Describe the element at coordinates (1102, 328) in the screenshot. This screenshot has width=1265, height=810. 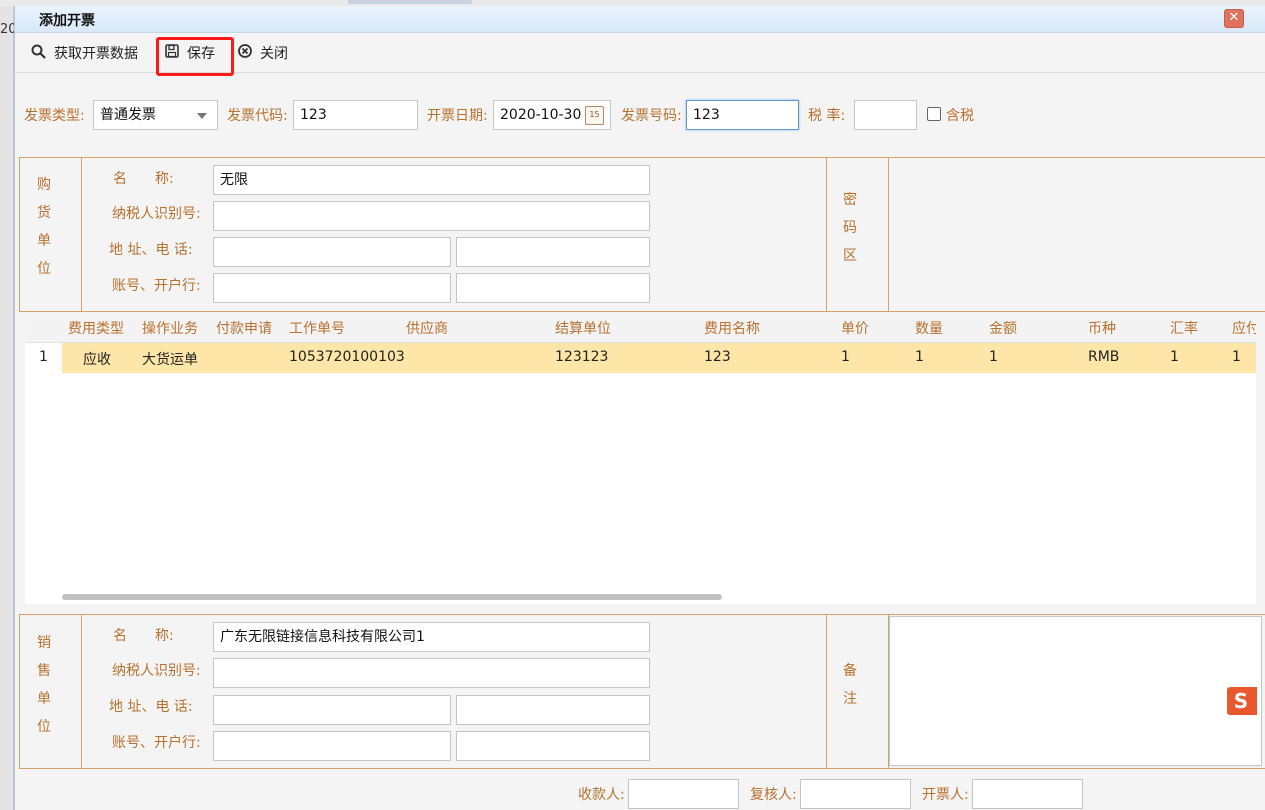
I see `column-header: 币种` at that location.